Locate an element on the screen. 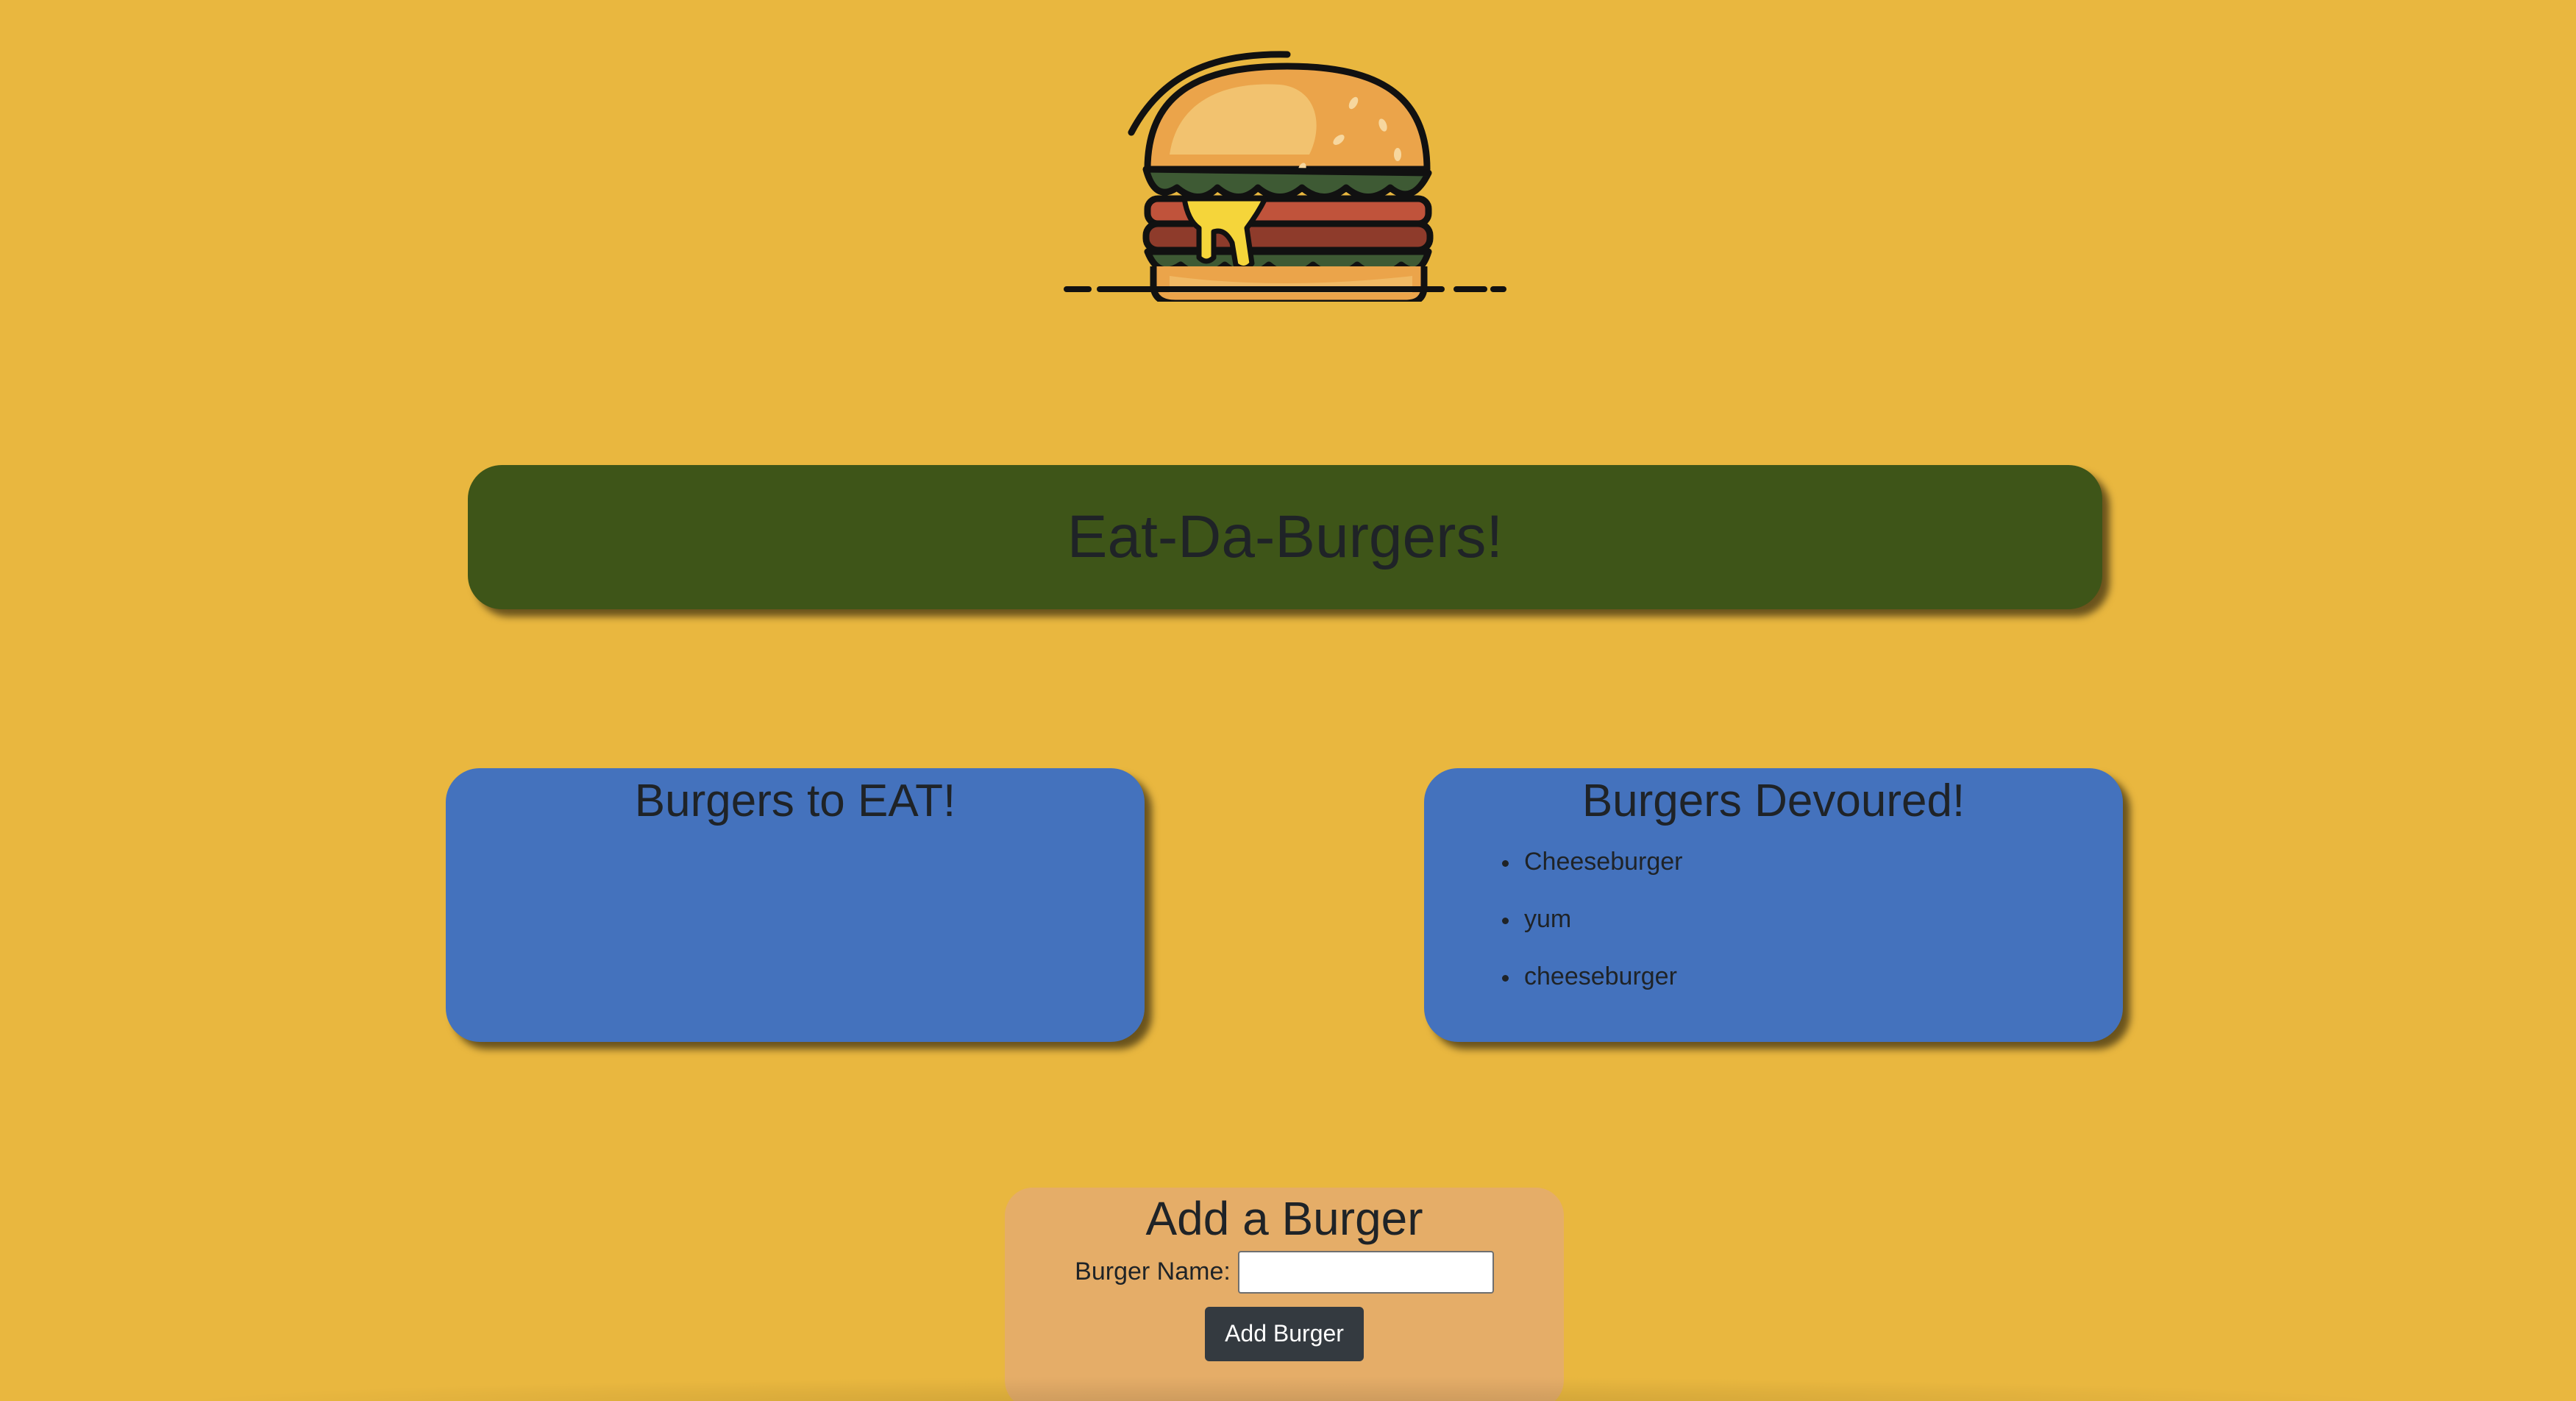 This screenshot has width=2576, height=1401. header-banner: Eat-Da-Burgers! is located at coordinates (1285, 537).